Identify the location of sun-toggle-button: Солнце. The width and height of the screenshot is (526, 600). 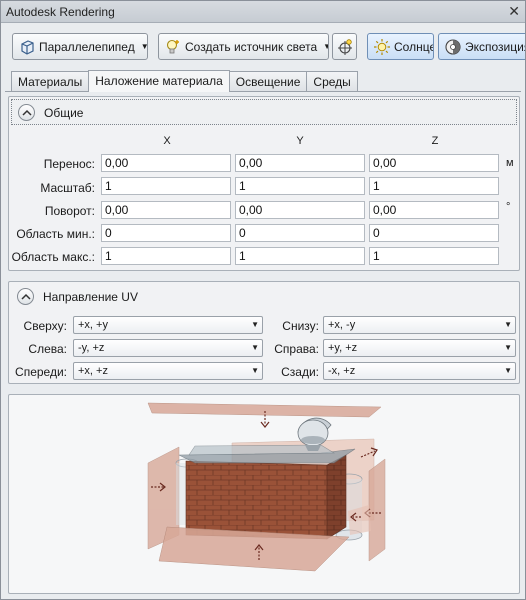
(400, 46).